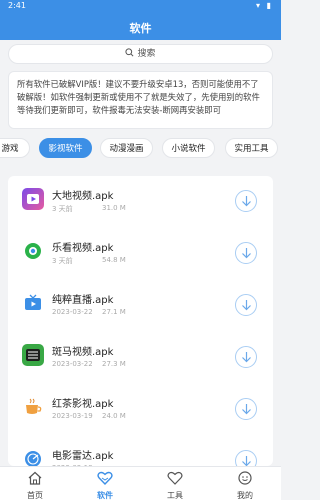  Describe the element at coordinates (264, 5) in the screenshot. I see `status-icons: ▾ ▮` at that location.